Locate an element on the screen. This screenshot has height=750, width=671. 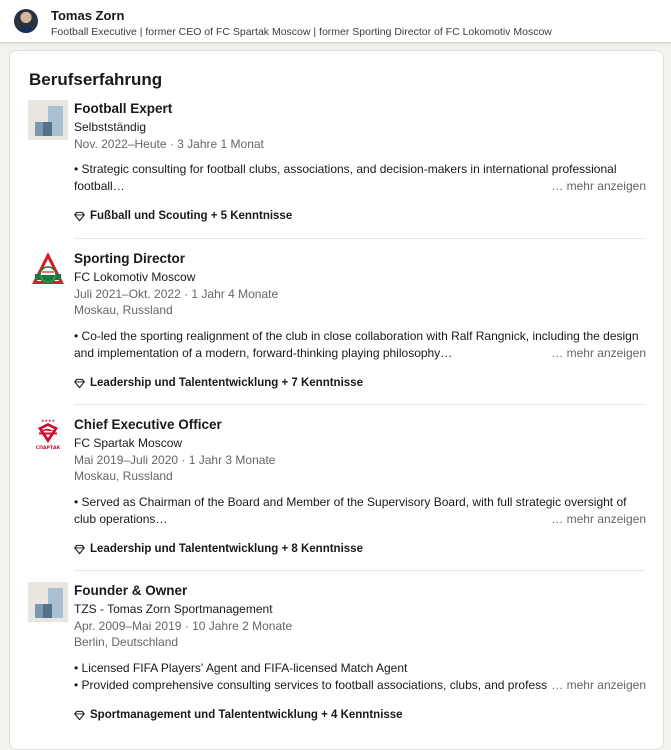
job-dates: Apr. 2009–Mai 2019 · 10 Jahre 2 Monate is located at coordinates (183, 626).